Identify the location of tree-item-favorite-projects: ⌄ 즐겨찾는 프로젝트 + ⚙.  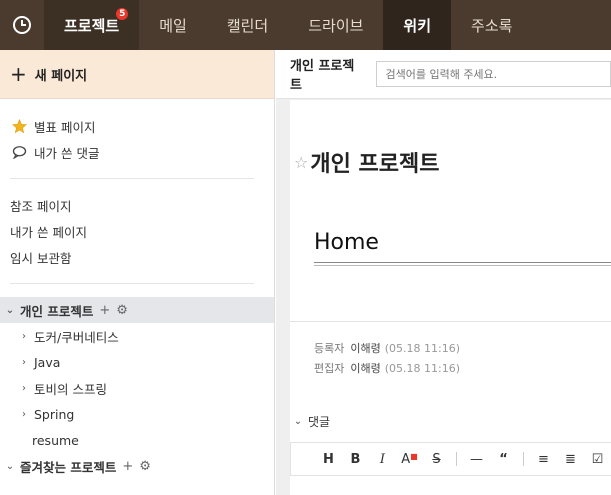
(137, 466).